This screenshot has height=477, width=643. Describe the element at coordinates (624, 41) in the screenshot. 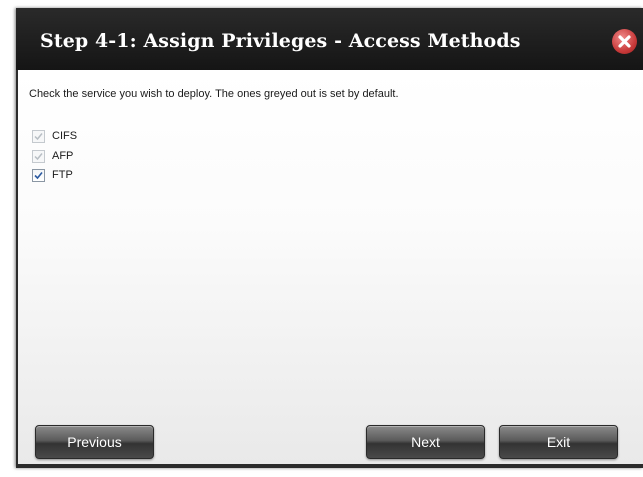

I see `close-icon` at that location.